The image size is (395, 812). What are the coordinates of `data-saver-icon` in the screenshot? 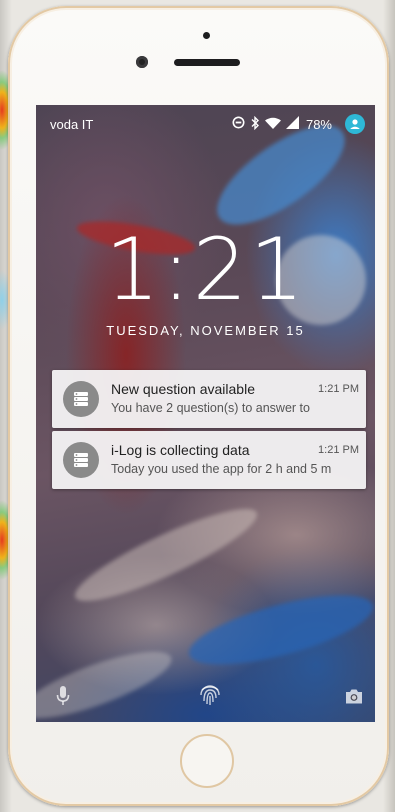 It's located at (238, 124).